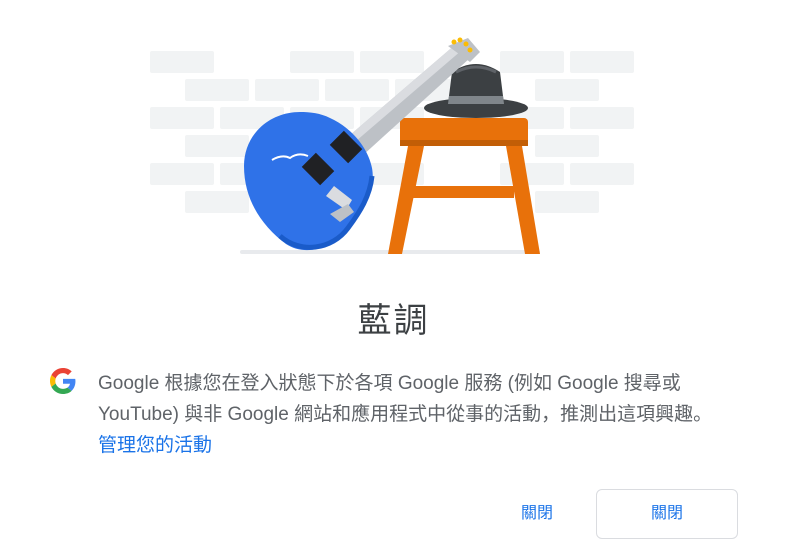  Describe the element at coordinates (393, 321) in the screenshot. I see `interest-title: 藍調` at that location.